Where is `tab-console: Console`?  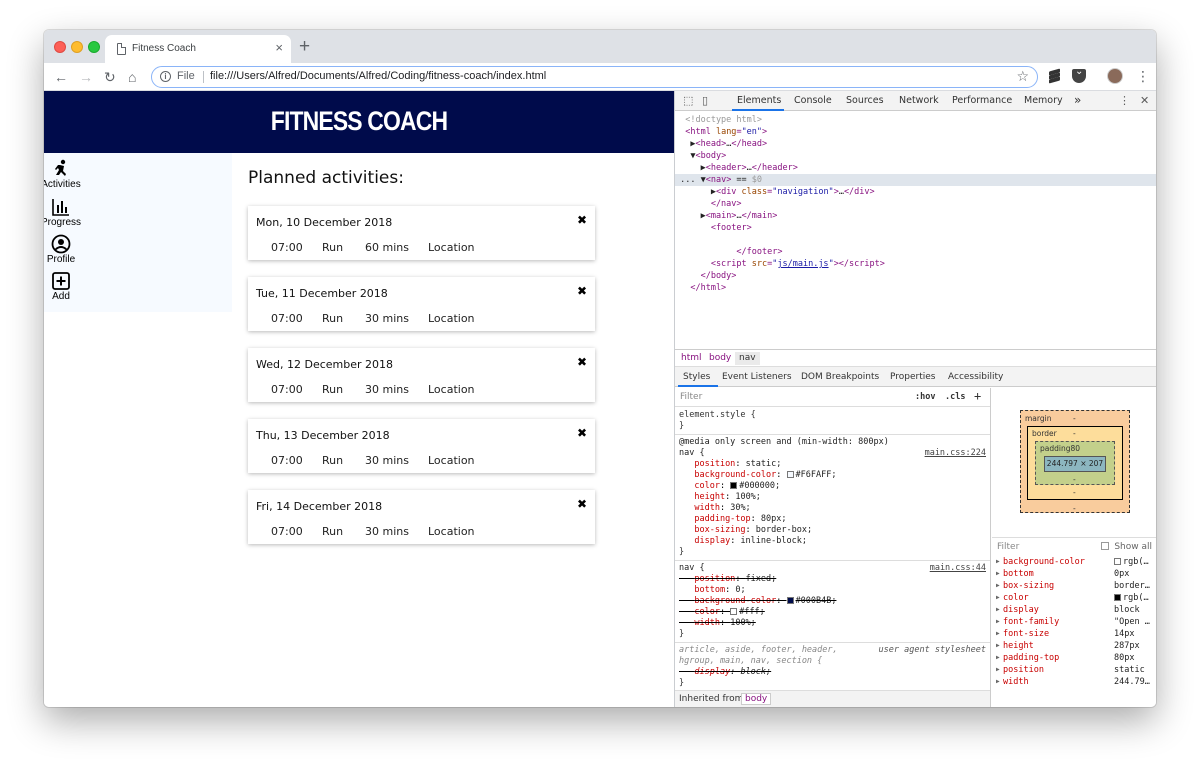 tab-console: Console is located at coordinates (813, 100).